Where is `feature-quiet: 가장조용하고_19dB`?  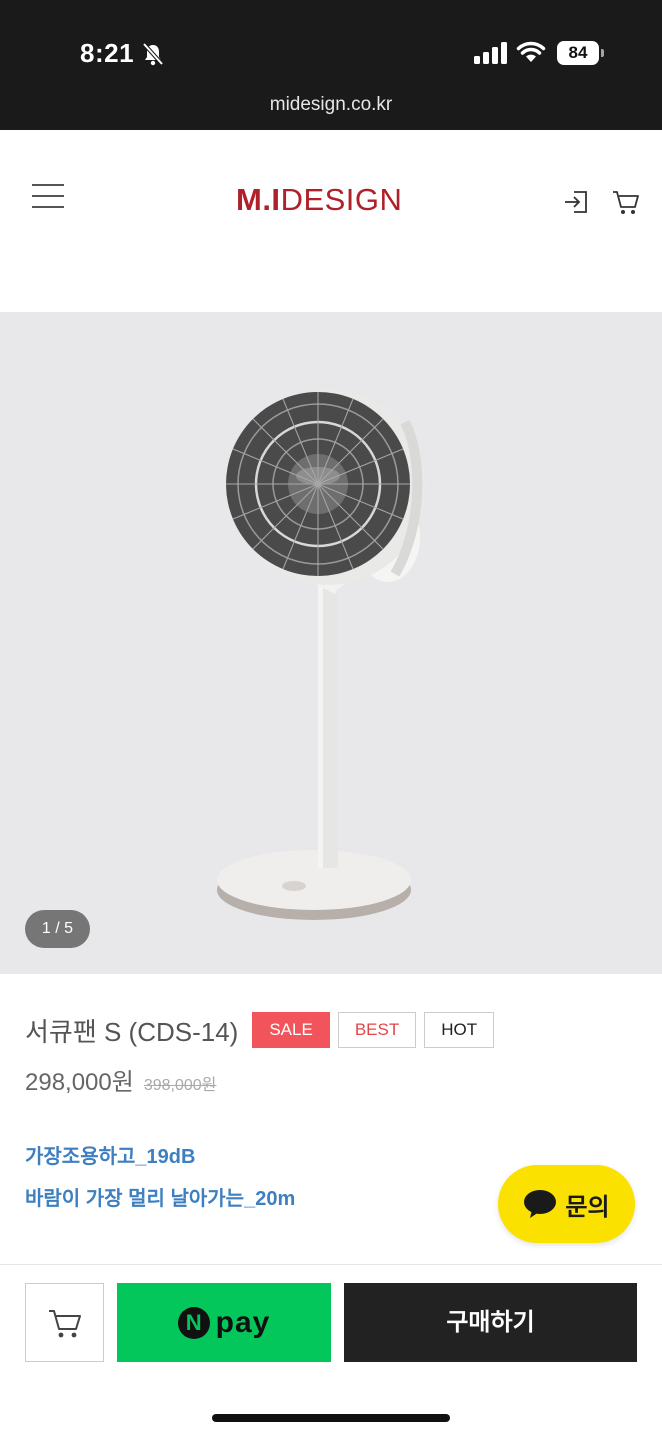 feature-quiet: 가장조용하고_19dB is located at coordinates (110, 1157).